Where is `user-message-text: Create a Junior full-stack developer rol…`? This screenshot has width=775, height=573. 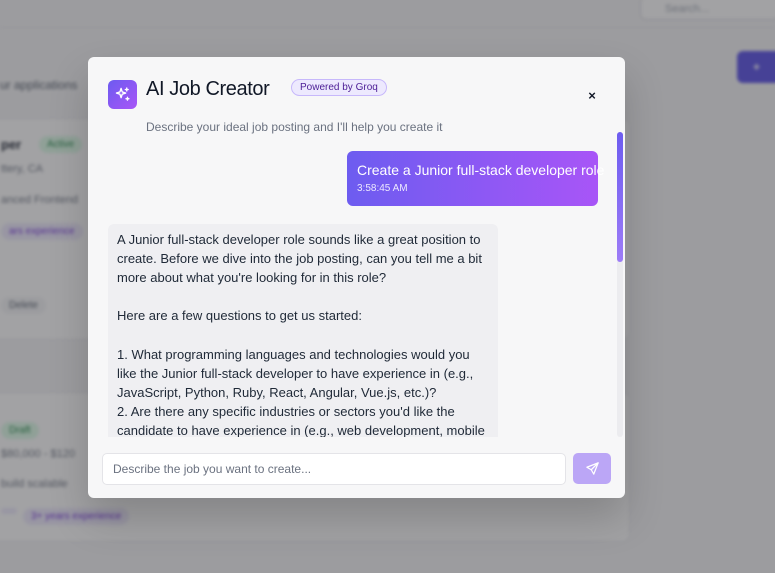
user-message-text: Create a Junior full-stack developer rol… is located at coordinates (481, 170).